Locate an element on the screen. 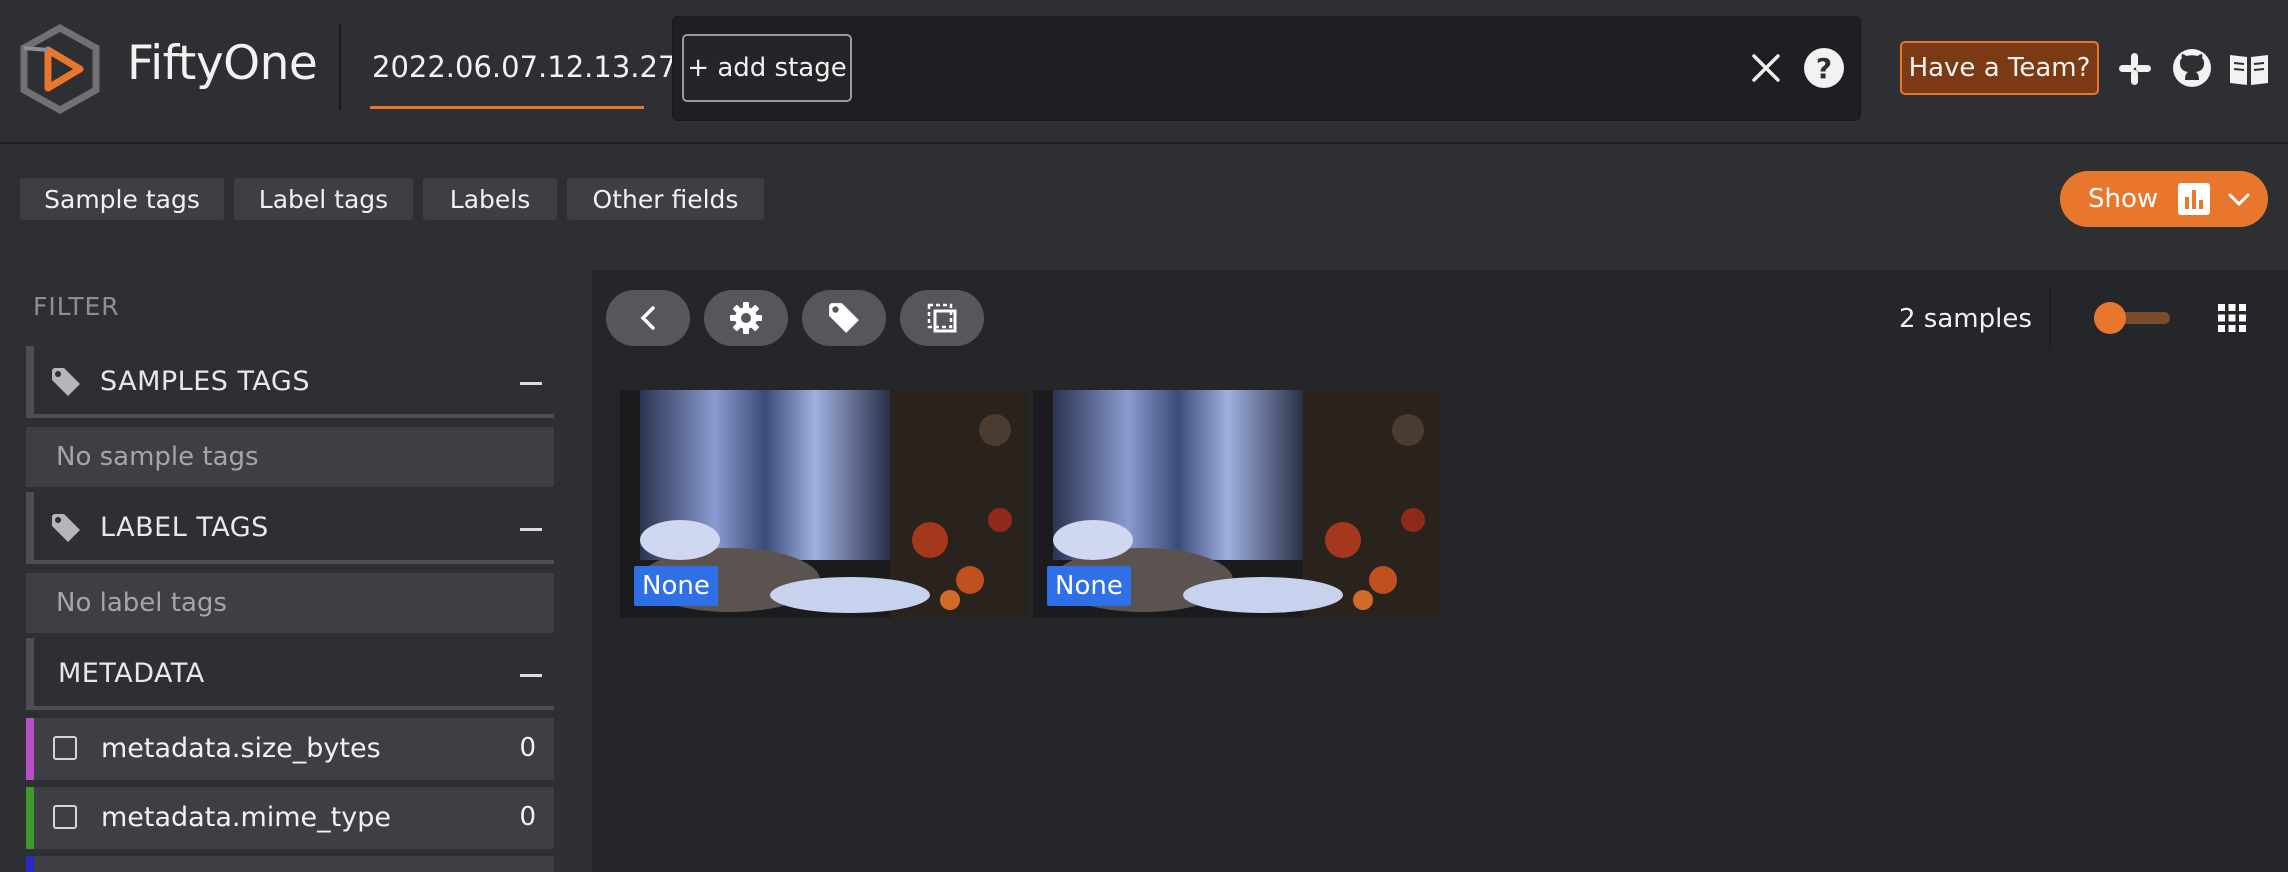 The image size is (2288, 872). filter-label: FILTER is located at coordinates (76, 306).